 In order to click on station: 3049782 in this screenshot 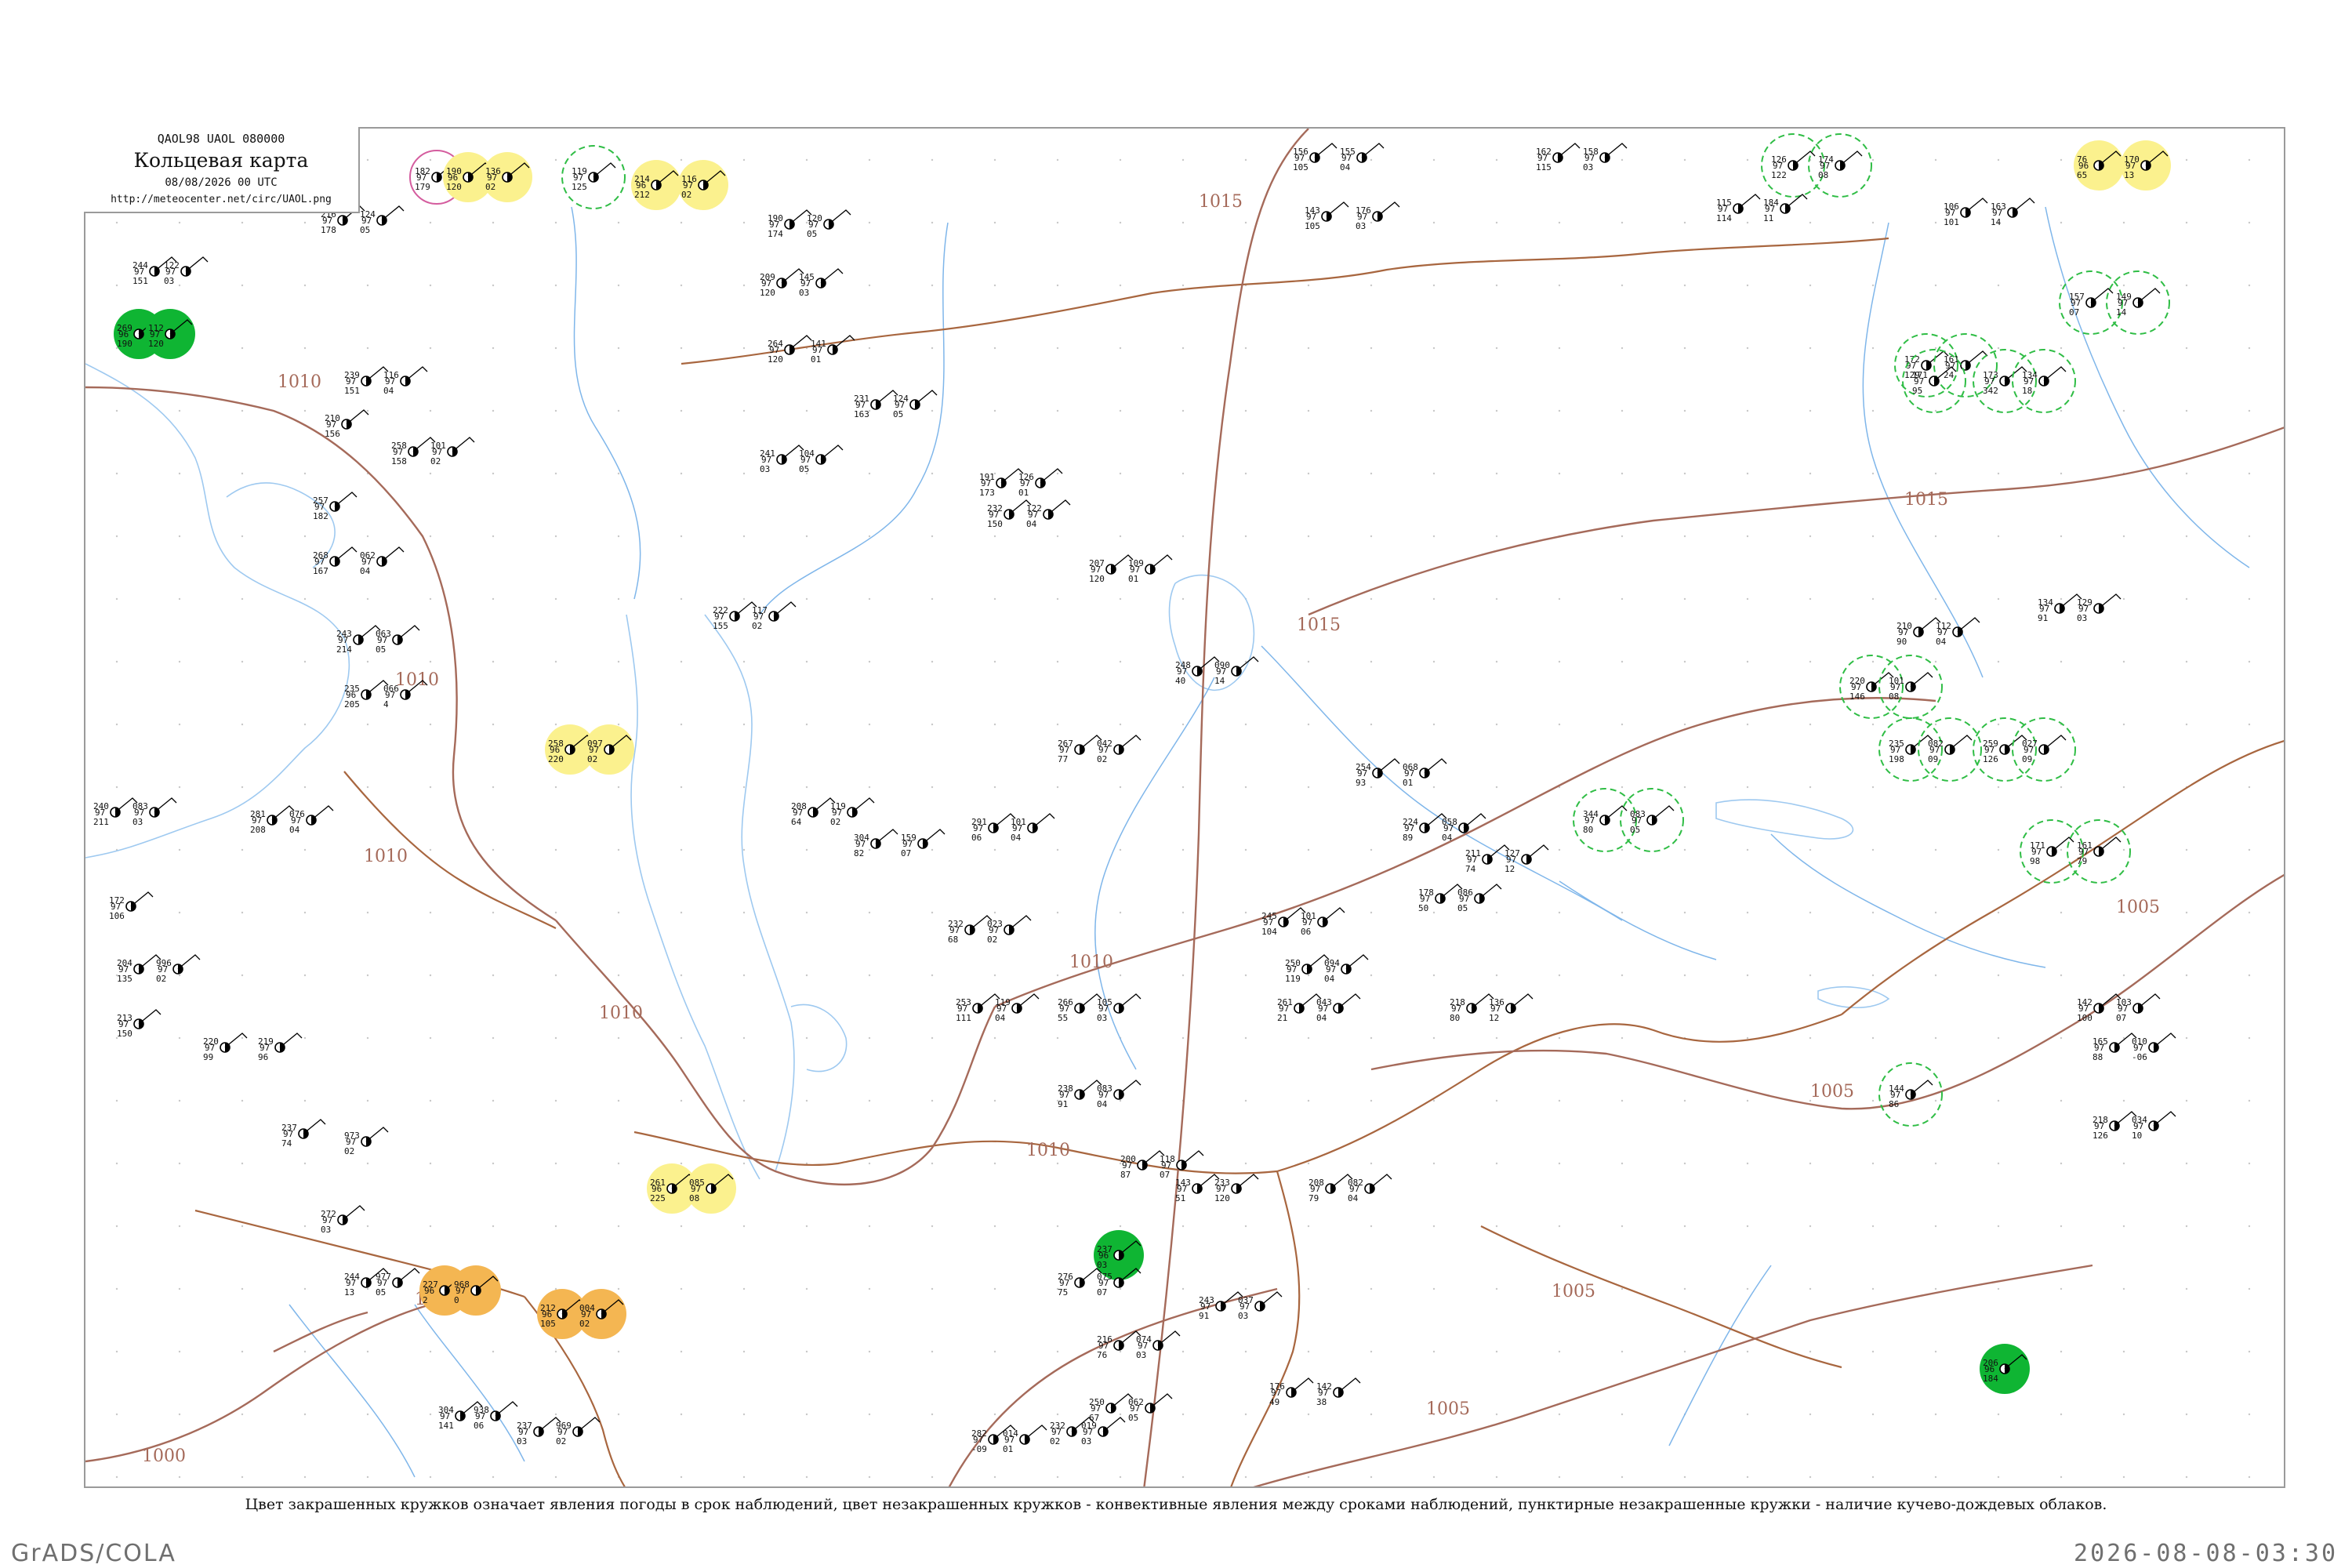, I will do `click(876, 843)`.